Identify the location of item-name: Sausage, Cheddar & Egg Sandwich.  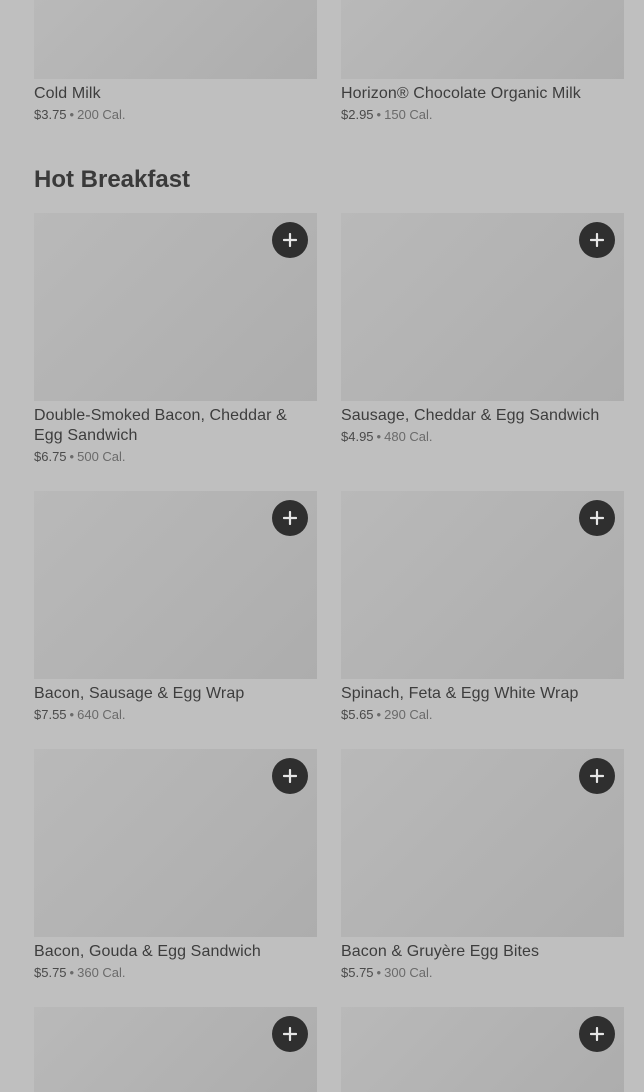
(470, 415).